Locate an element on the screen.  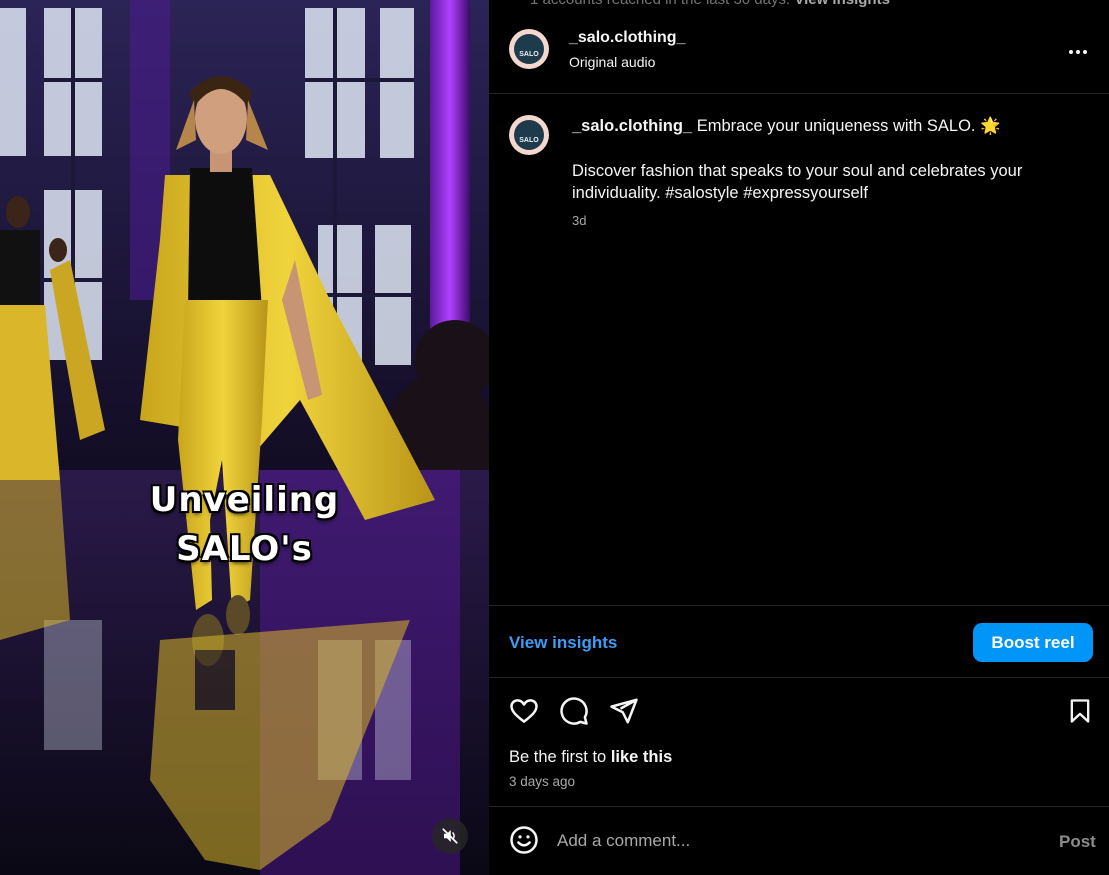
boost-reel-button: Boost reel is located at coordinates (1033, 642).